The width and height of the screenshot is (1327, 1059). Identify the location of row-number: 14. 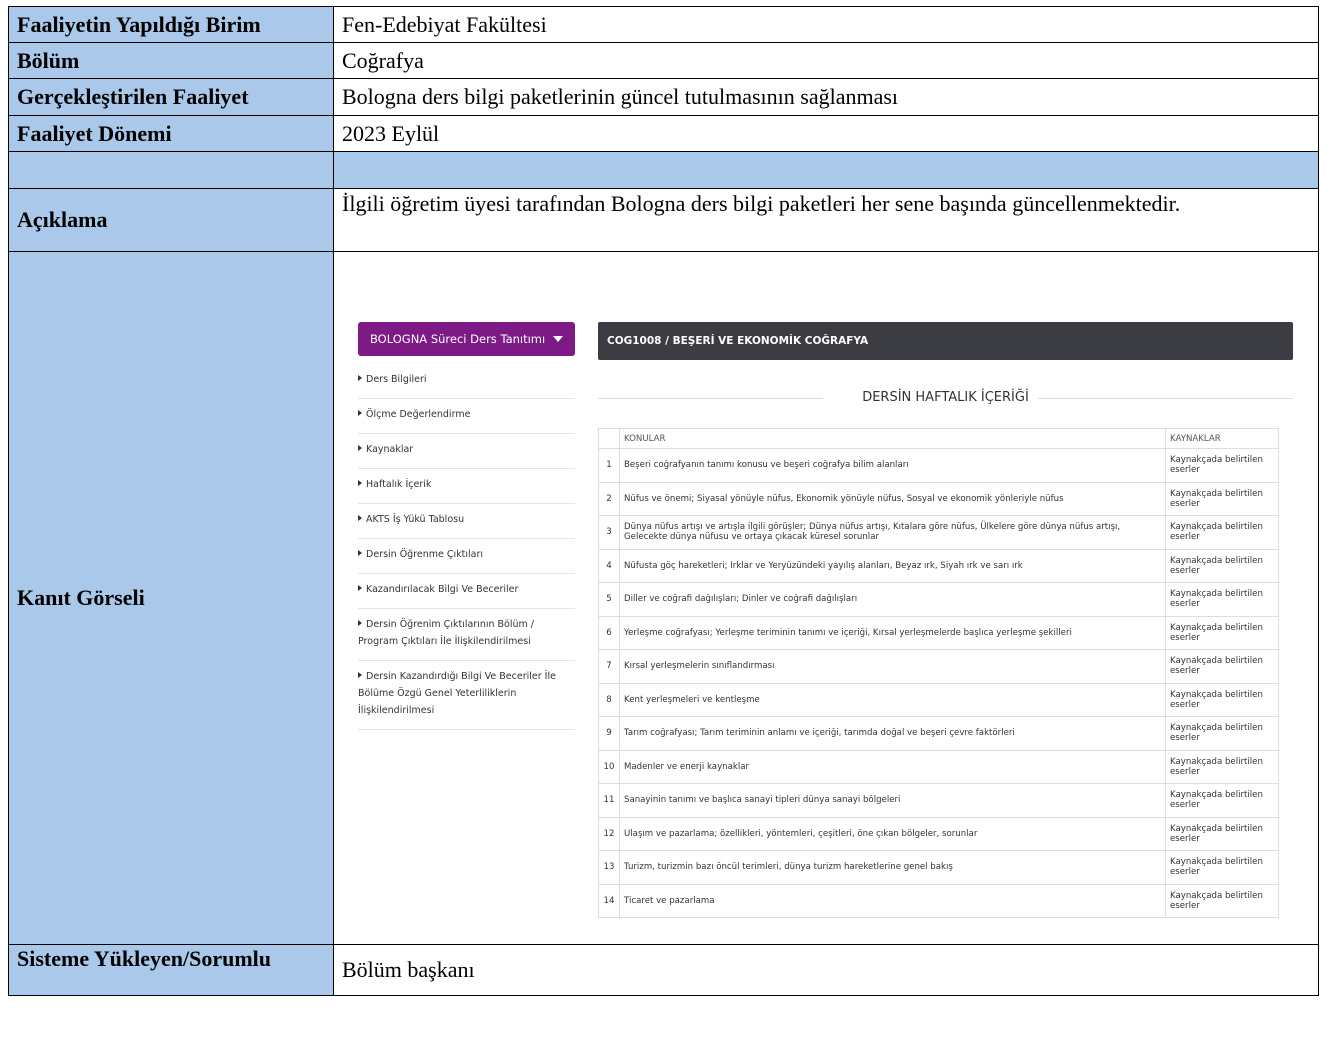
(609, 900).